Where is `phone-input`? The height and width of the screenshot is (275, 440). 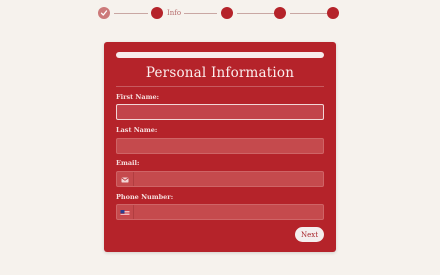
phone-input is located at coordinates (220, 218).